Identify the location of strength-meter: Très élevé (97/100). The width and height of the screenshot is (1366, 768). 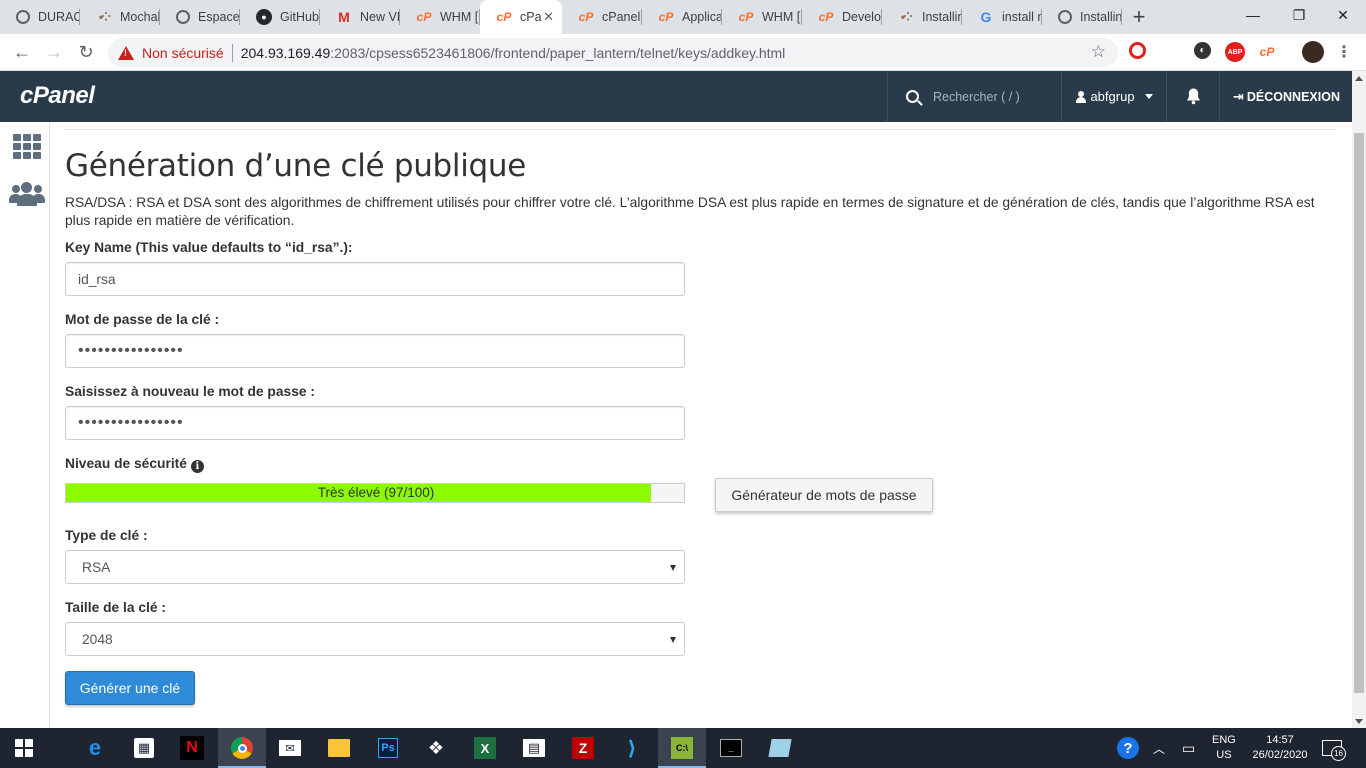
(375, 493).